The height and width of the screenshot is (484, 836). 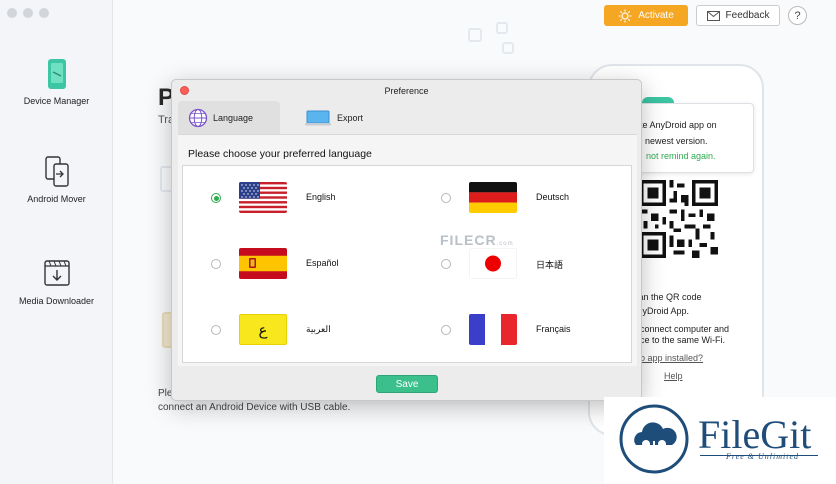 What do you see at coordinates (671, 358) in the screenshot?
I see `no-app-installed-link: o app installed?` at bounding box center [671, 358].